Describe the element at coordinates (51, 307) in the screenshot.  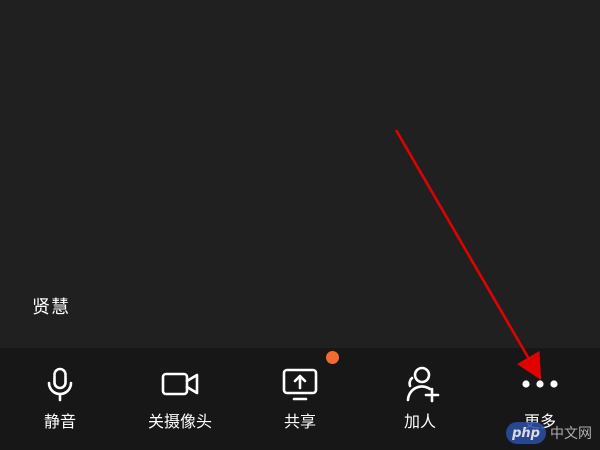
I see `participant-name: 贤慧` at that location.